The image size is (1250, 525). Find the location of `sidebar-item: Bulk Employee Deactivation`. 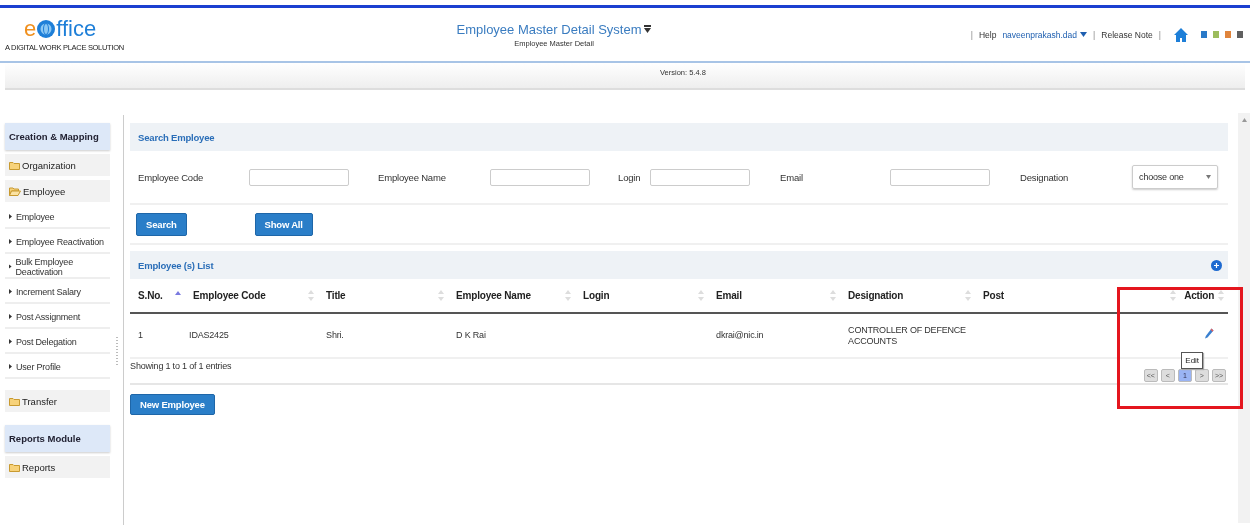

sidebar-item: Bulk Employee Deactivation is located at coordinates (58, 267).